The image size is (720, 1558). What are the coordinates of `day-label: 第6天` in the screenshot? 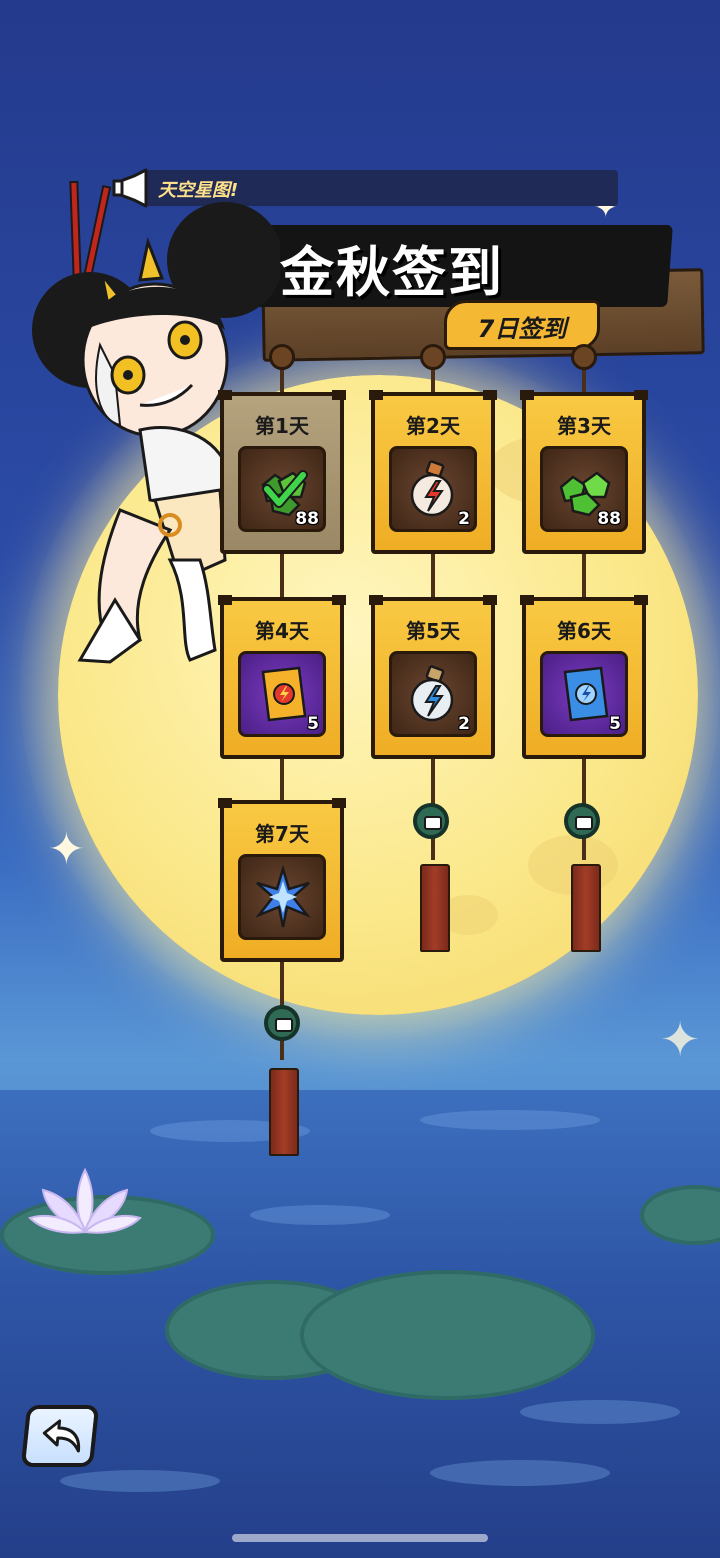 It's located at (584, 631).